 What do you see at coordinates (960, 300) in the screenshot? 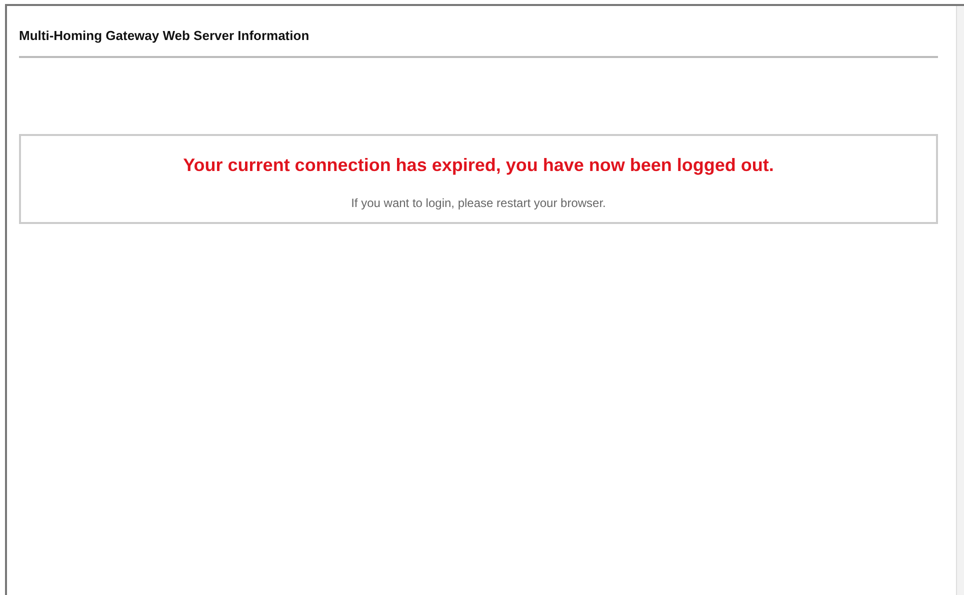
I see `scrollbar` at bounding box center [960, 300].